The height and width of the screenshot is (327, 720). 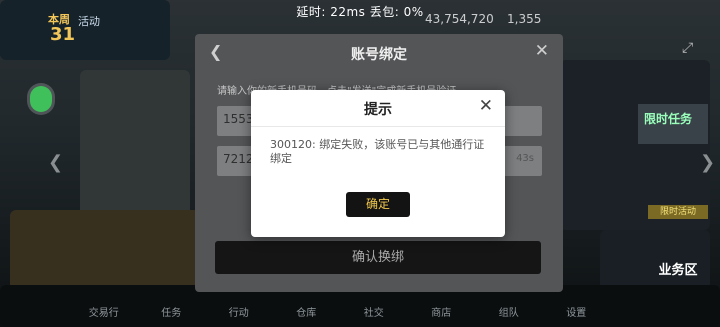 What do you see at coordinates (442, 305) in the screenshot?
I see `bottom-nav-item: 商店` at bounding box center [442, 305].